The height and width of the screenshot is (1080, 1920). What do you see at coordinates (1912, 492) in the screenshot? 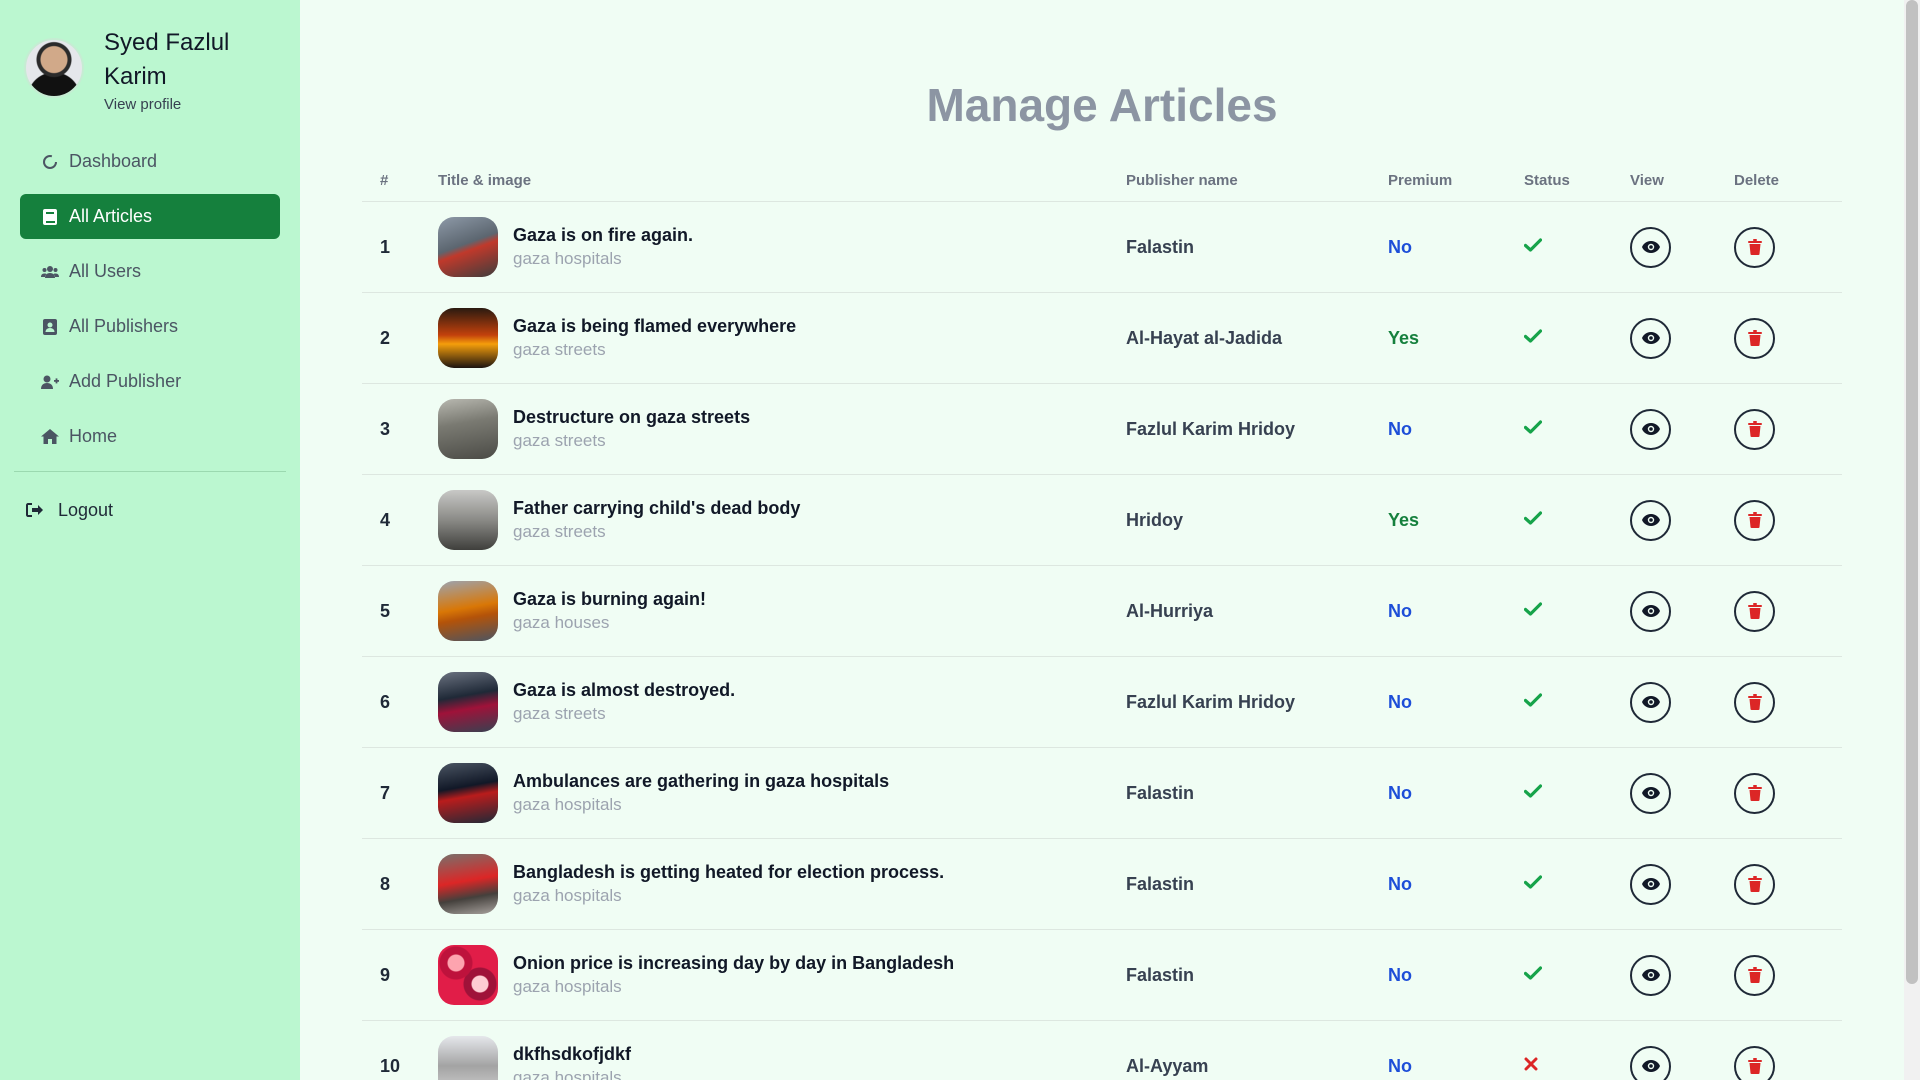
I see `scrollbar-thumb` at bounding box center [1912, 492].